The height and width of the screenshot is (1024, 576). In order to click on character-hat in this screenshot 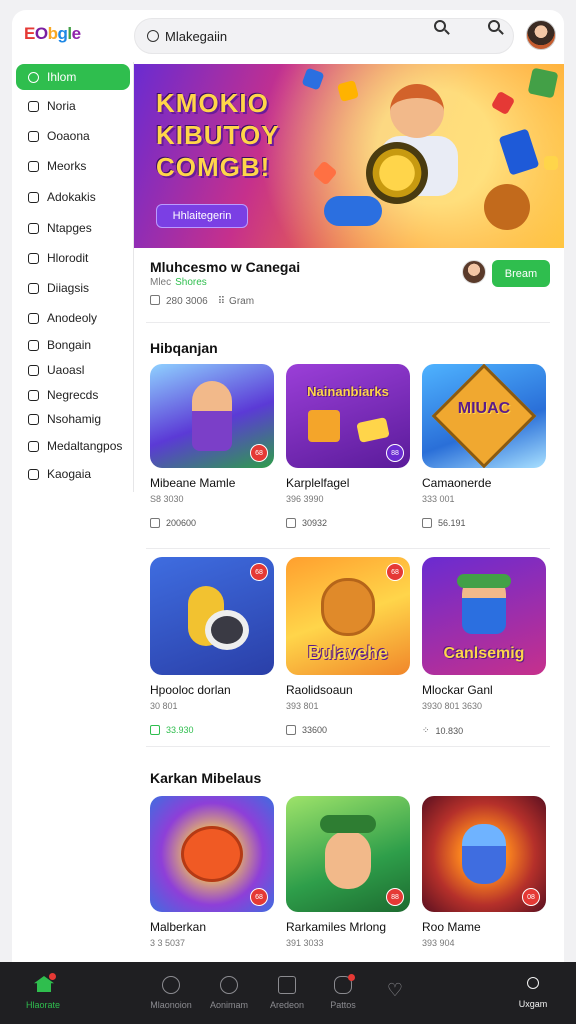, I will do `click(484, 580)`.